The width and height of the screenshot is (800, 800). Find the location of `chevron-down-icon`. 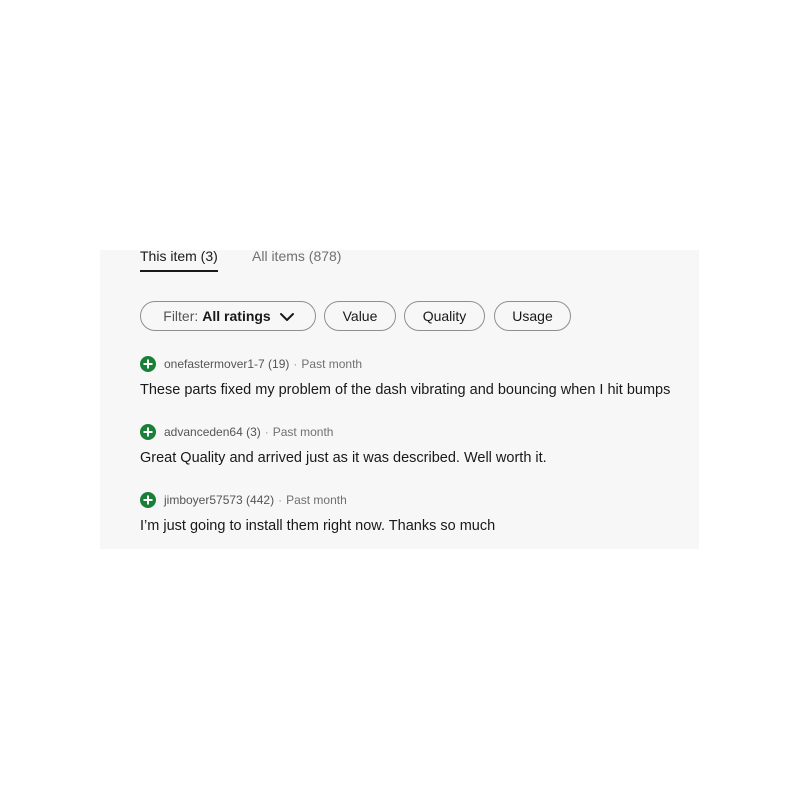

chevron-down-icon is located at coordinates (287, 316).